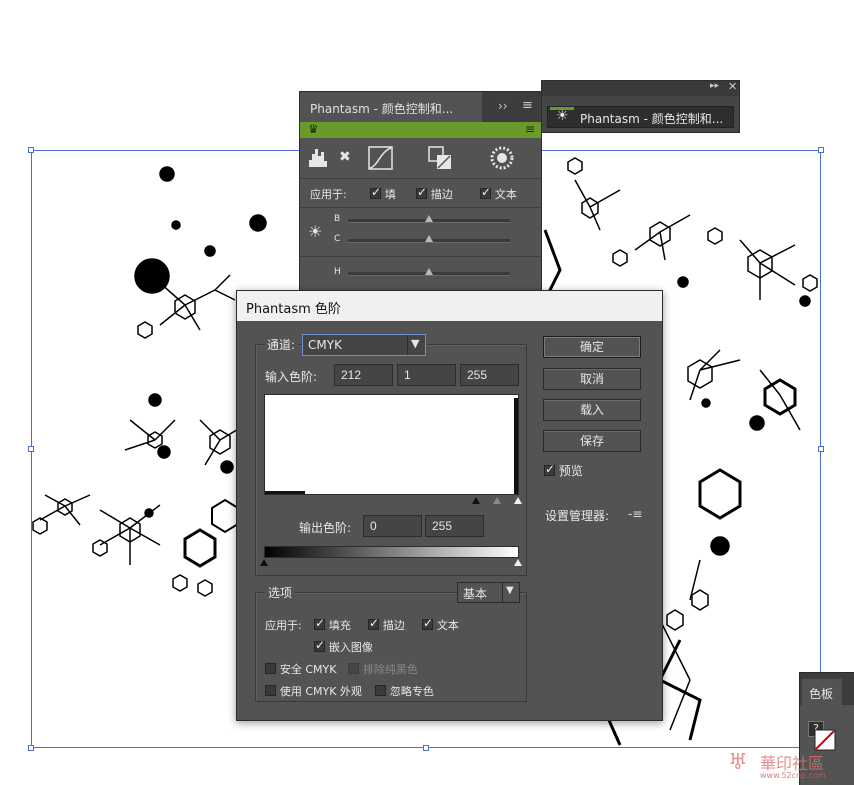 The width and height of the screenshot is (854, 785). I want to click on watermark-url: www.52cnp.com, so click(793, 775).